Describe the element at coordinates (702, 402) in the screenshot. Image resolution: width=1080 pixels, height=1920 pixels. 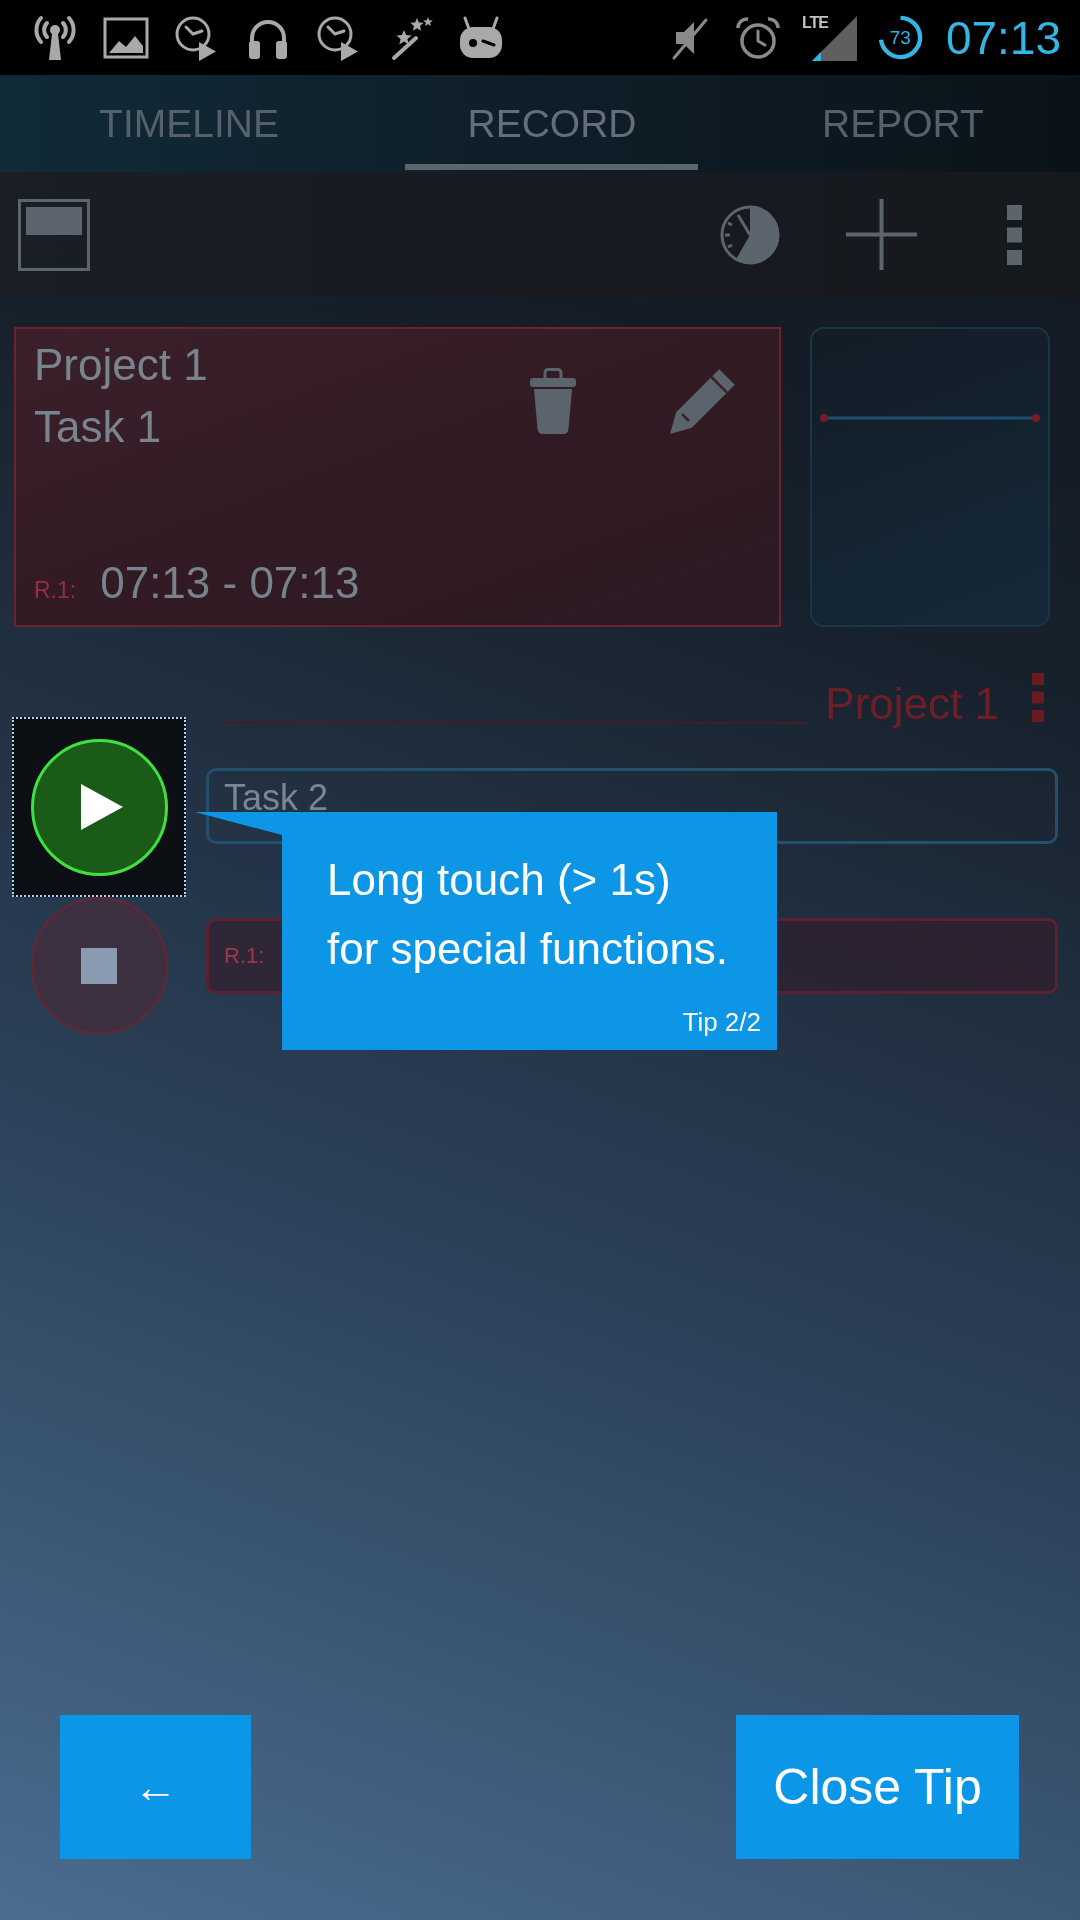
I see `pencil-icon` at that location.